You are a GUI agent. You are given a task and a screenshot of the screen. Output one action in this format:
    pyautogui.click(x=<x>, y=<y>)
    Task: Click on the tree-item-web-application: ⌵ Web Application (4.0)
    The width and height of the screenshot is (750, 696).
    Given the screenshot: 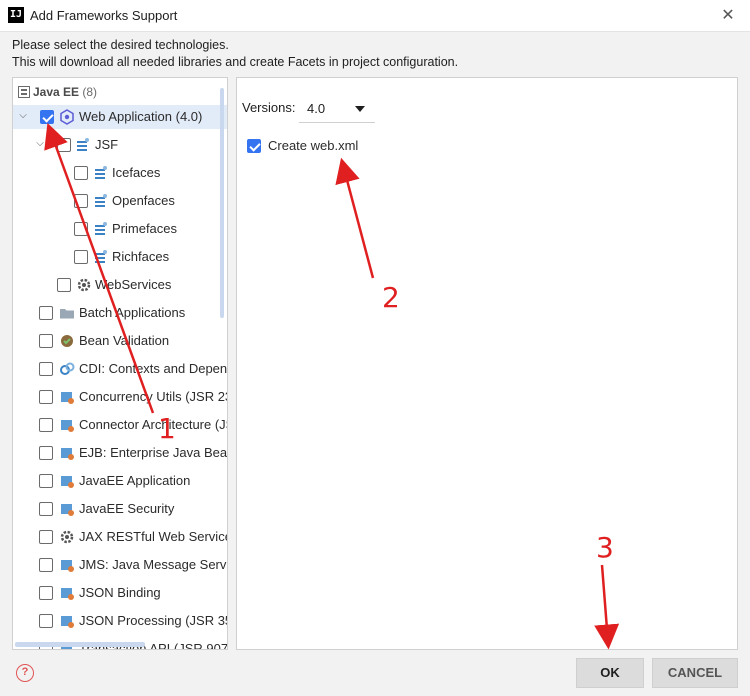 What is the action you would take?
    pyautogui.click(x=120, y=117)
    